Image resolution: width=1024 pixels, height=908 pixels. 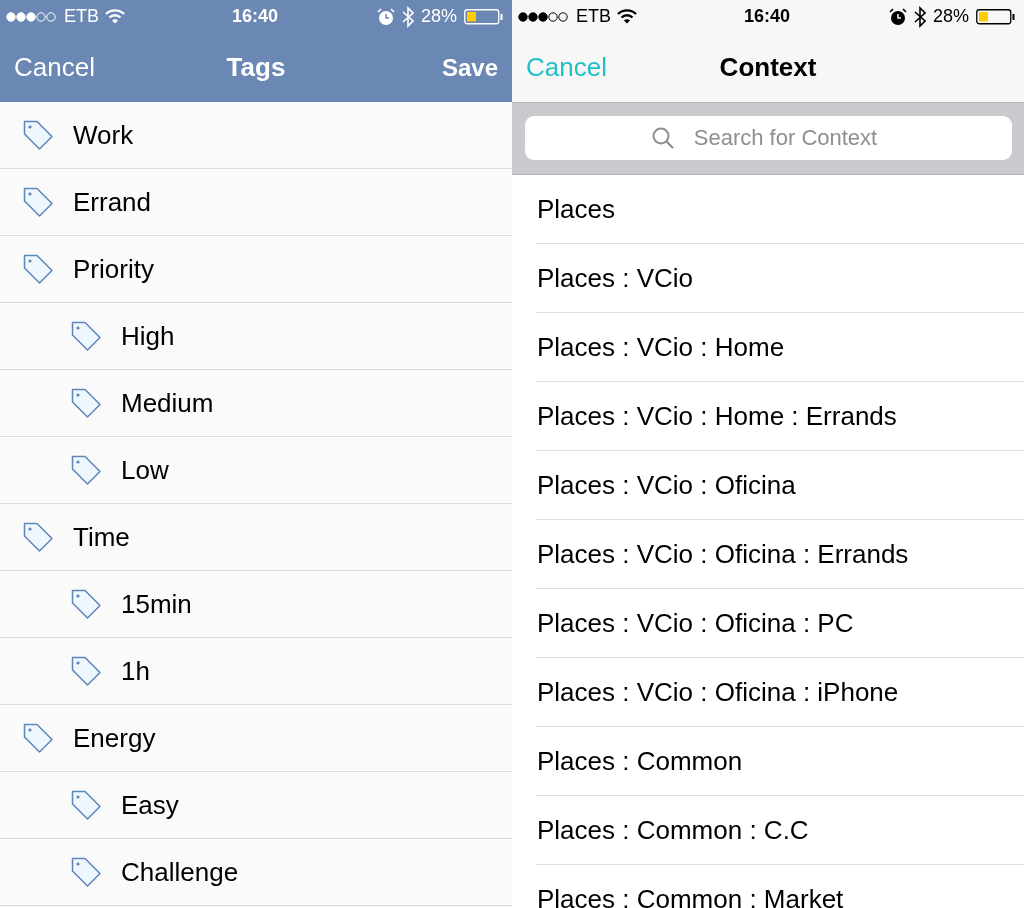 I want to click on context-item: Places, so click(x=780, y=209).